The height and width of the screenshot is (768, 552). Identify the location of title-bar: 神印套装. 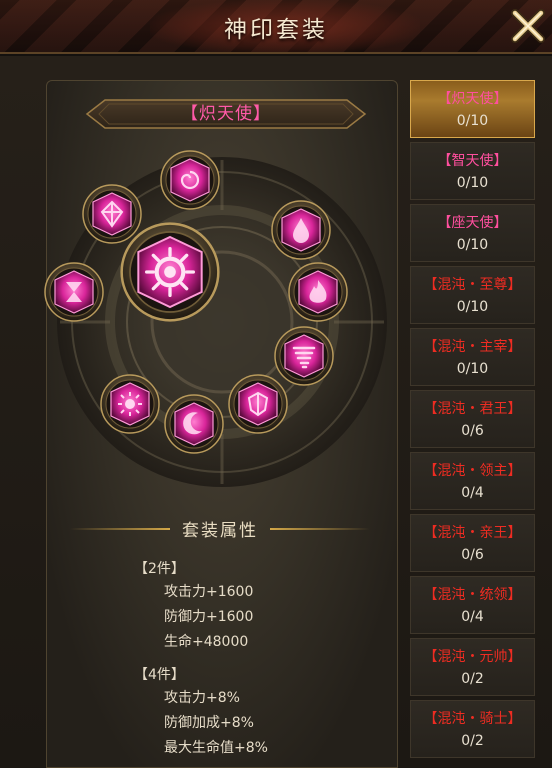
(276, 27).